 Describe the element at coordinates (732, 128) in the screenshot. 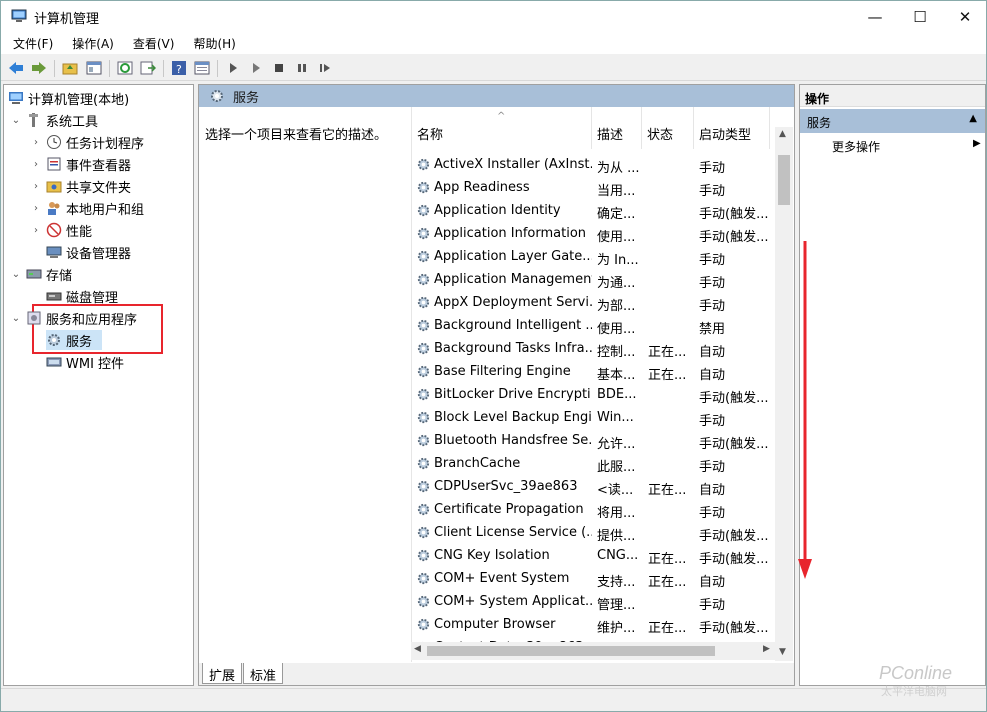

I see `column-header-startup: 启动类型` at that location.